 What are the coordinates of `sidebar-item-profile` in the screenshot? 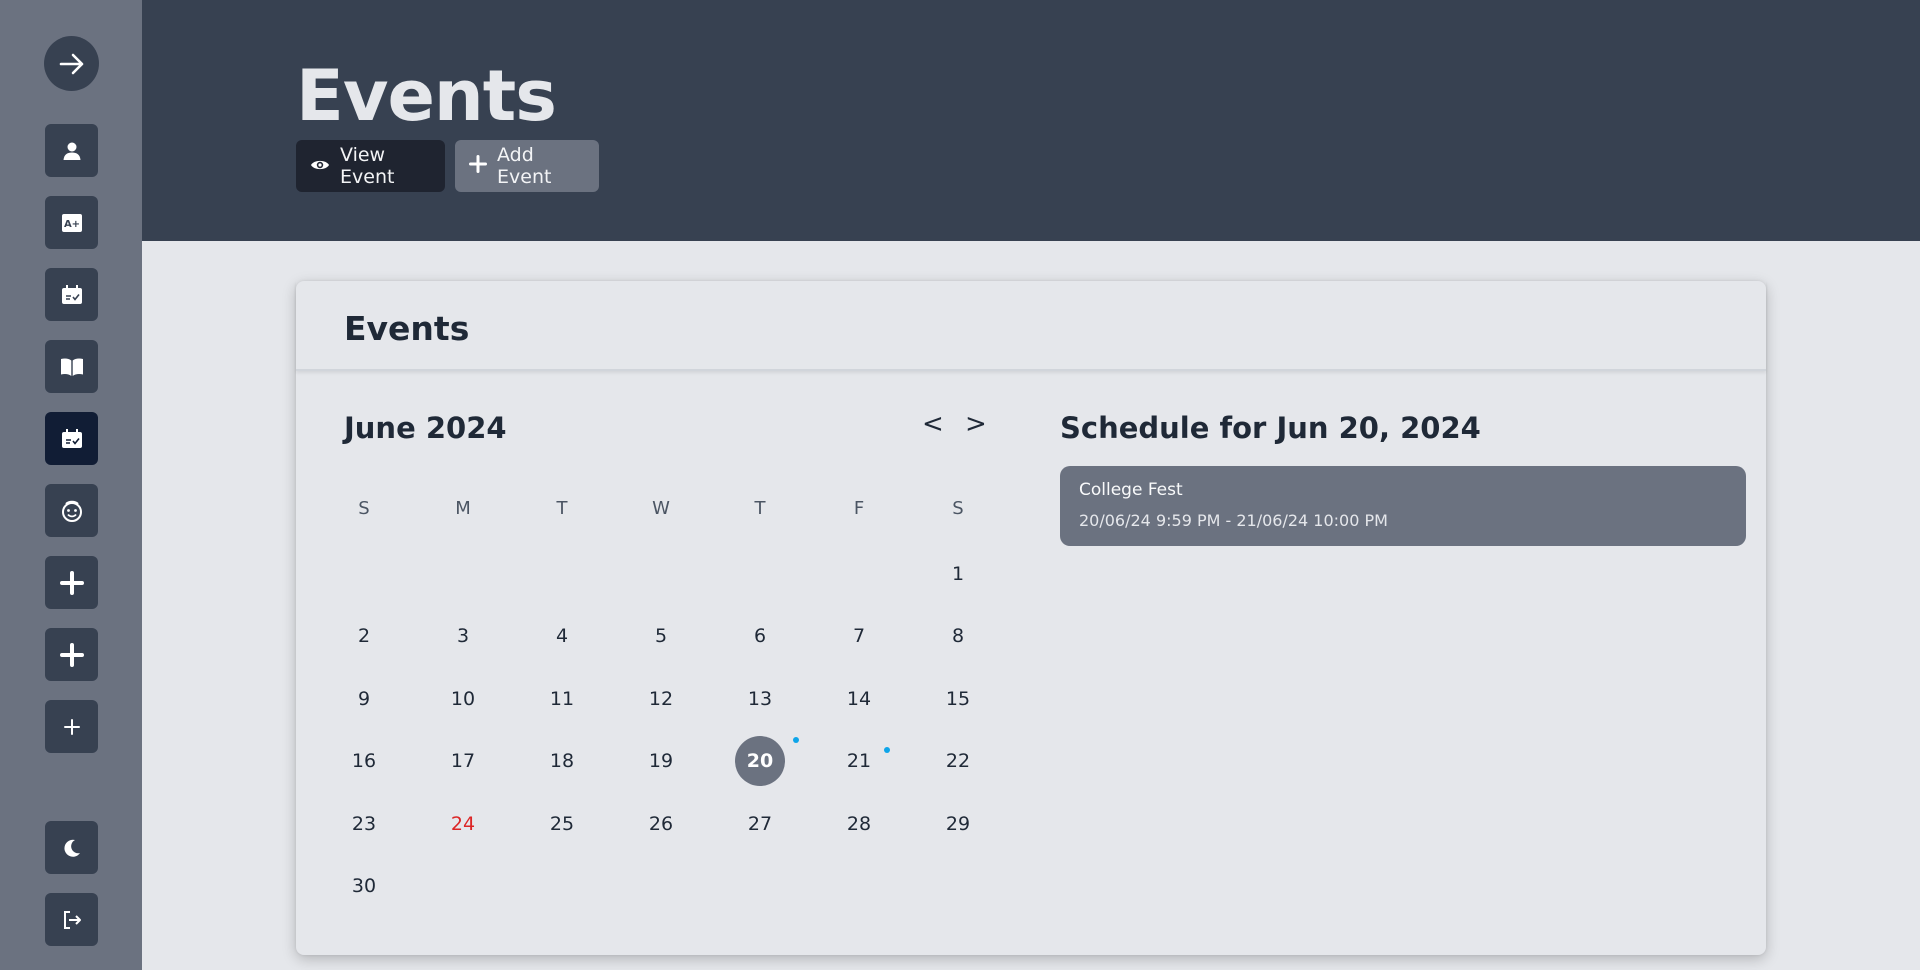 It's located at (71, 150).